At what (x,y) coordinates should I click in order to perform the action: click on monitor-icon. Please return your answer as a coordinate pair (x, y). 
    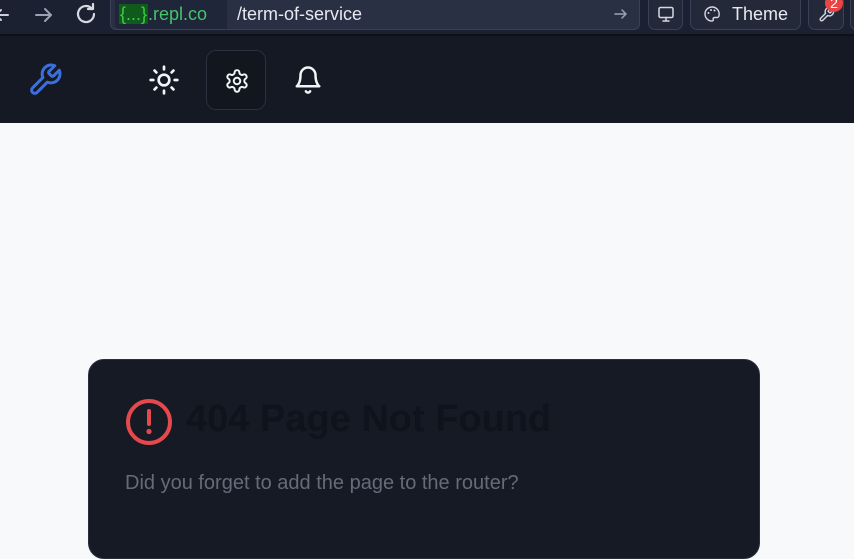
    Looking at the image, I should click on (666, 14).